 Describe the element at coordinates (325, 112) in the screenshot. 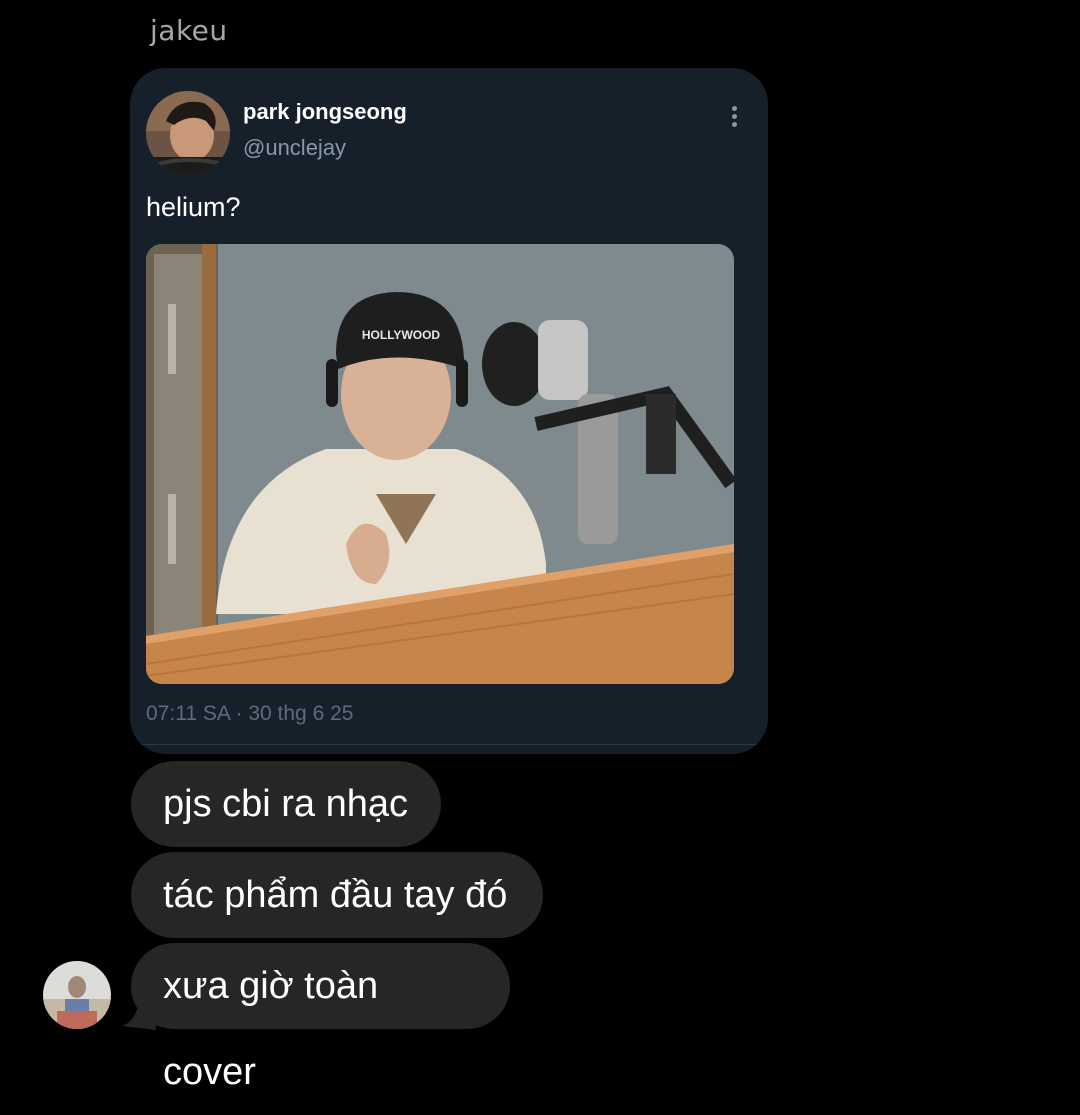

I see `tweet-author-name: park jongseong` at that location.